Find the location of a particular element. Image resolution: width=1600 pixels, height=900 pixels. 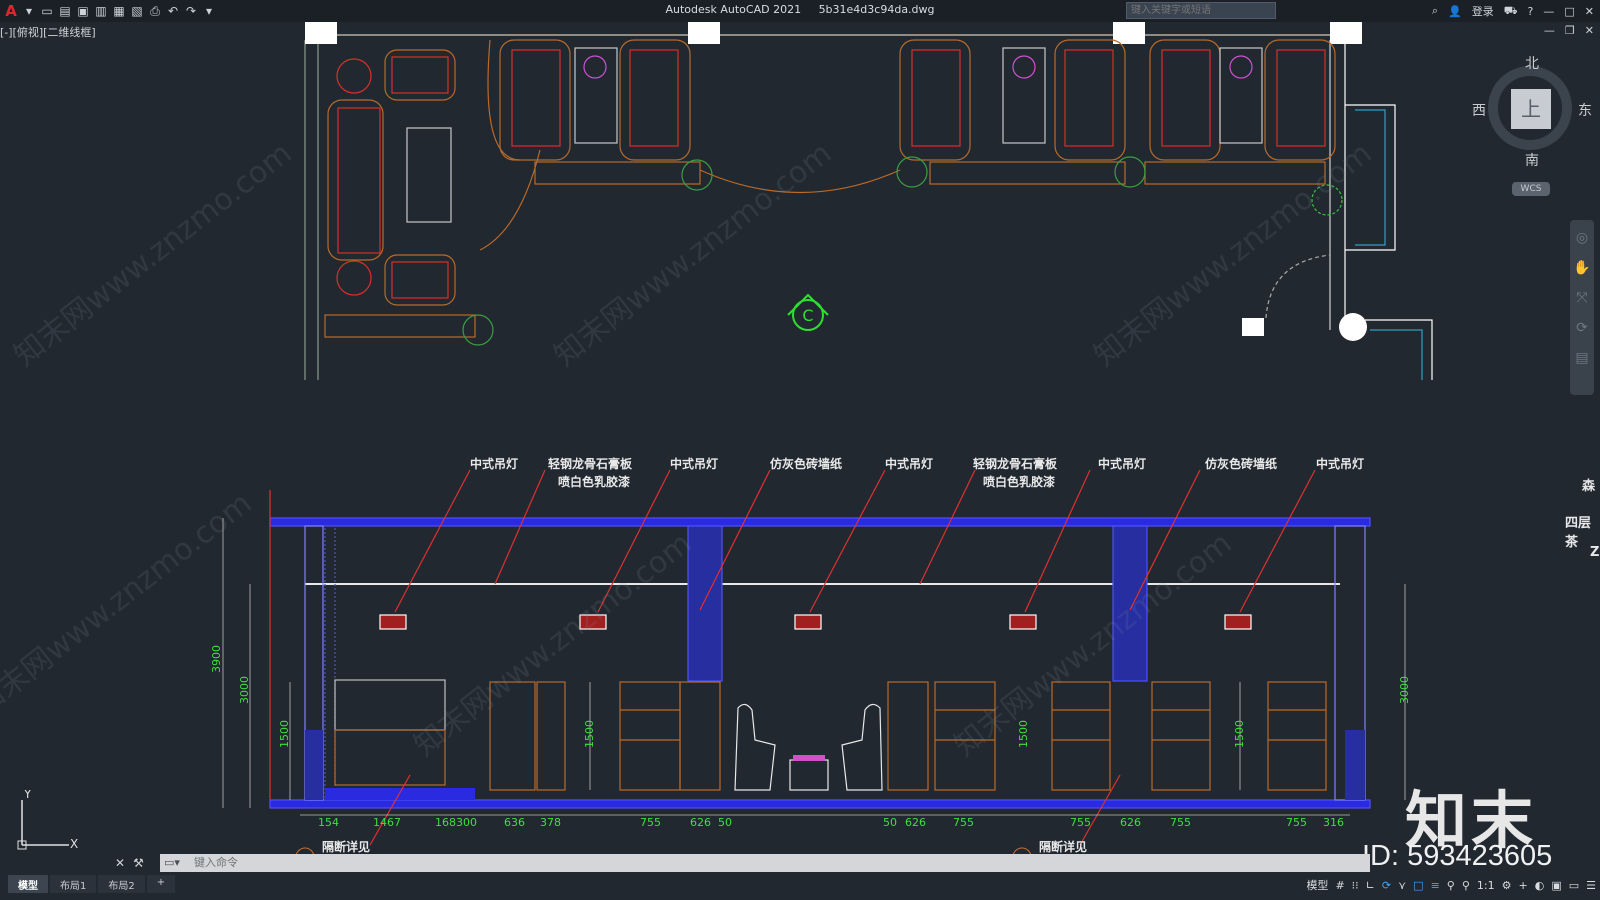

command-close-icon: ✕ is located at coordinates (120, 863).